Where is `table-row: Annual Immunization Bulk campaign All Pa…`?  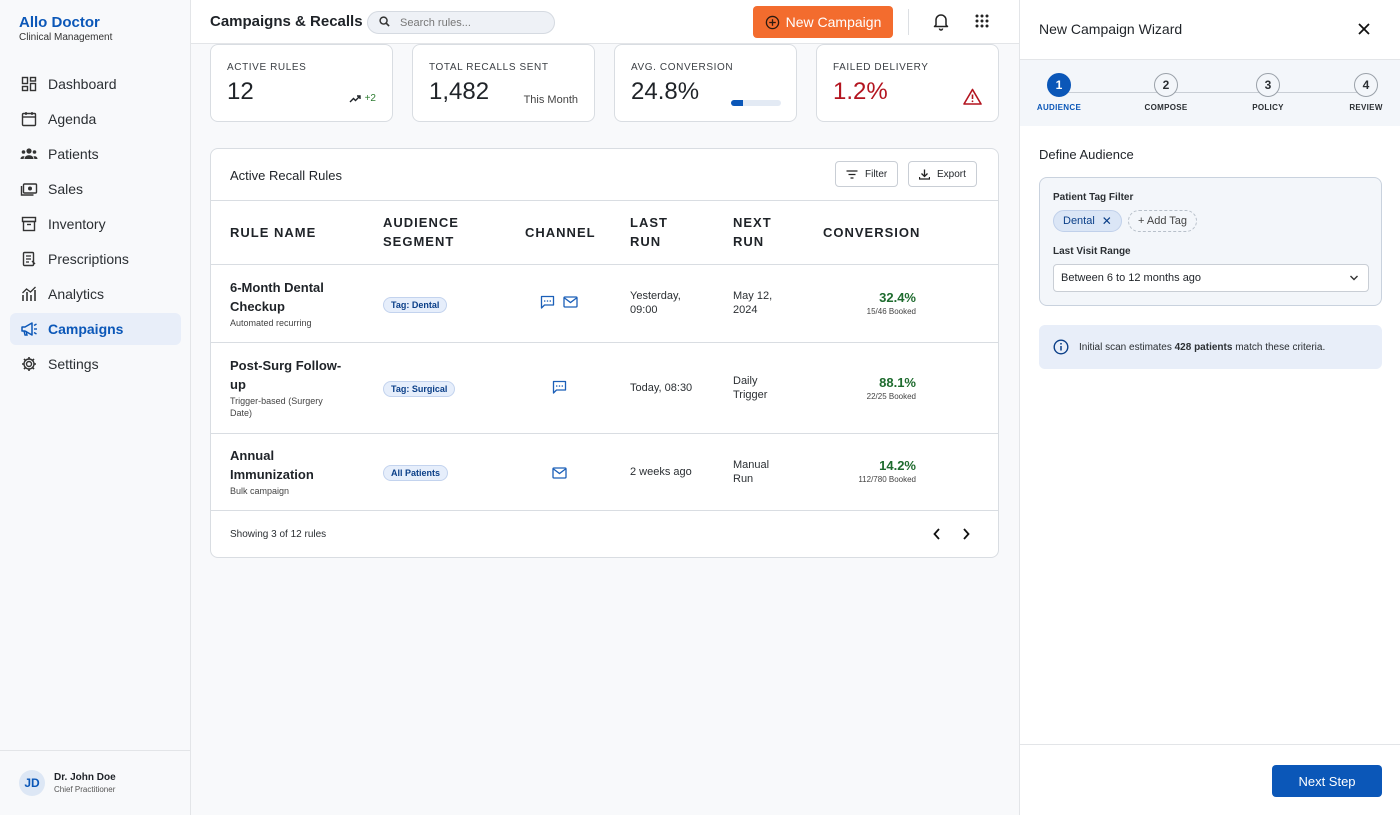 table-row: Annual Immunization Bulk campaign All Pa… is located at coordinates (604, 472).